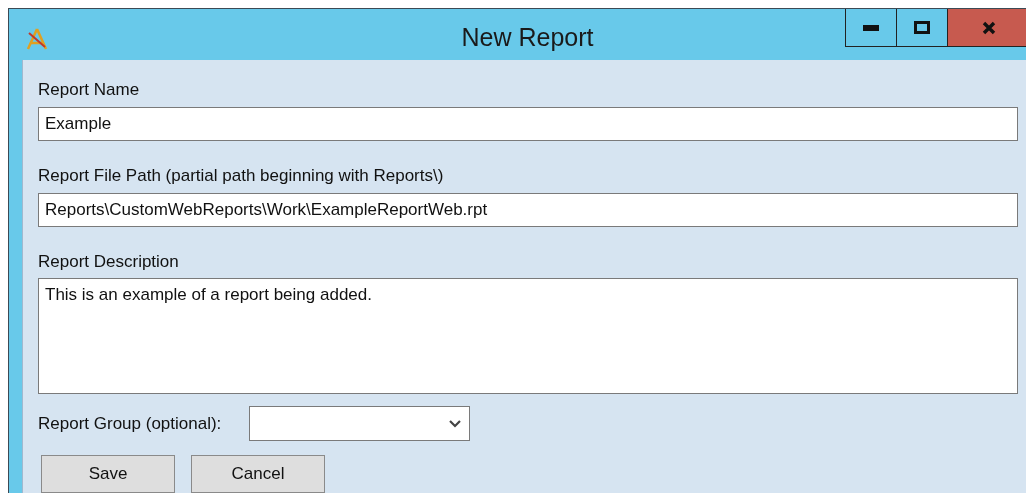  Describe the element at coordinates (922, 27) in the screenshot. I see `maximize-icon` at that location.